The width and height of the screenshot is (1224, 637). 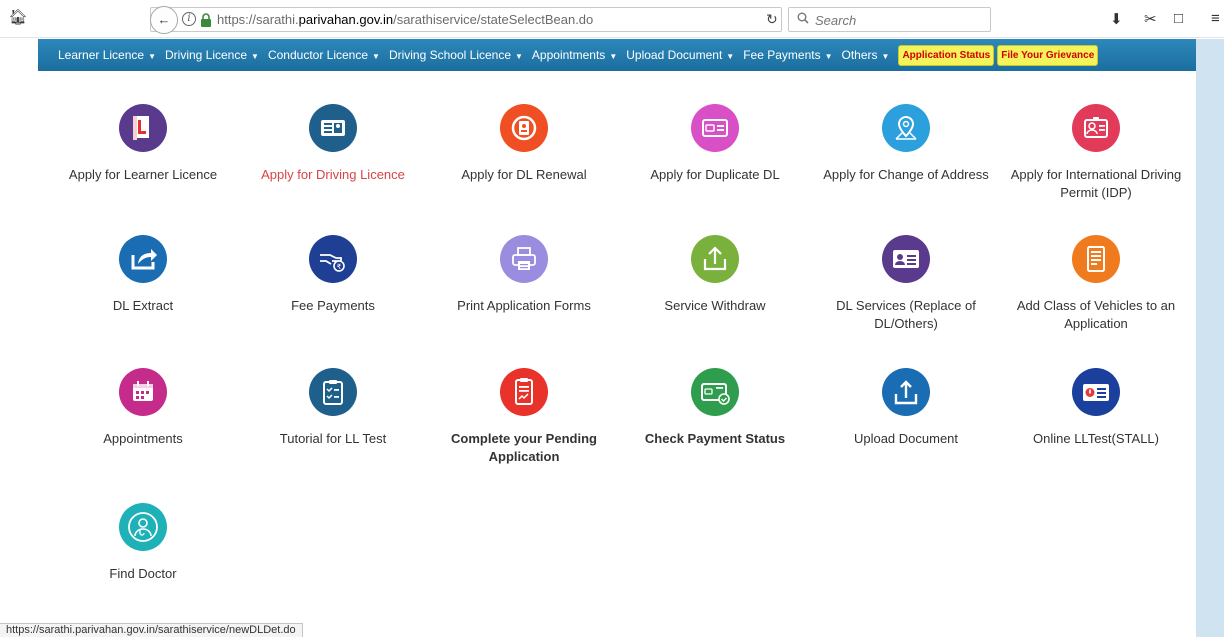 I want to click on service-label: Find Doctor, so click(x=143, y=573).